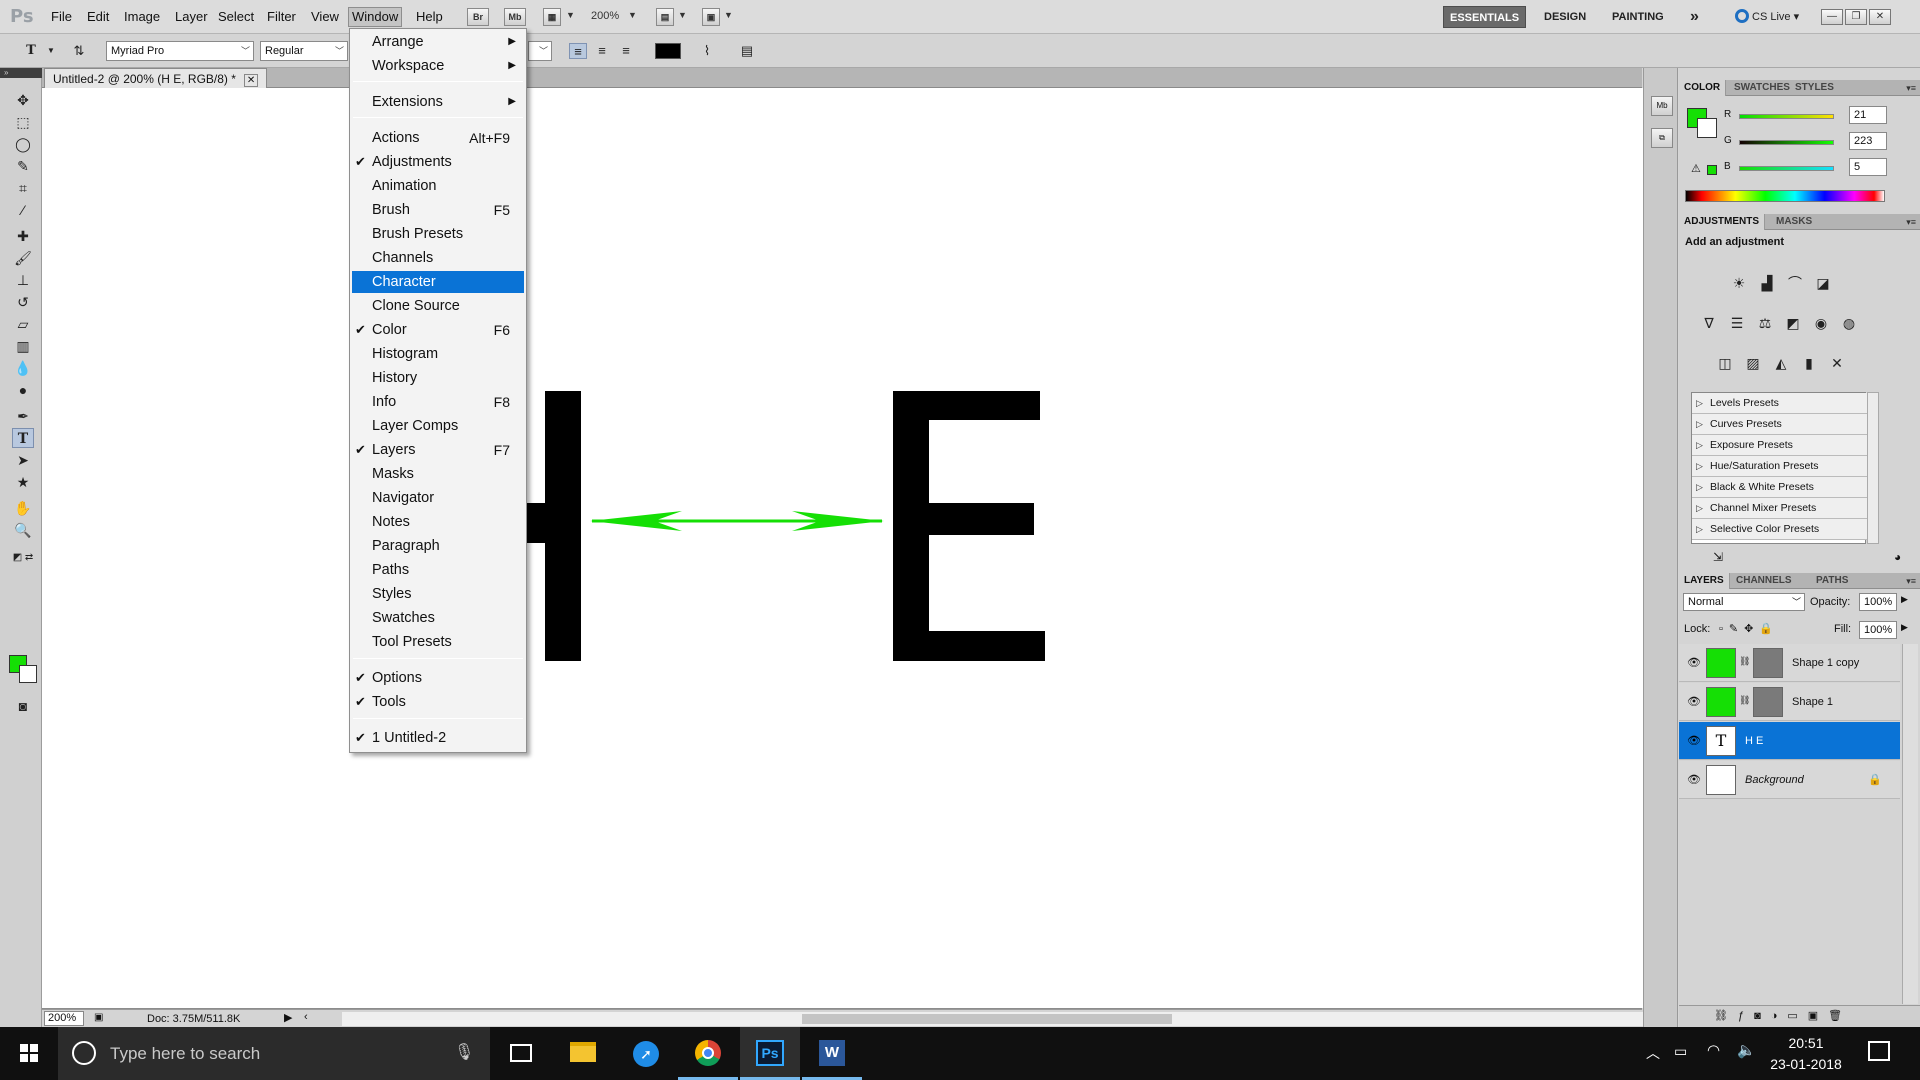 The height and width of the screenshot is (1080, 1920). What do you see at coordinates (438, 450) in the screenshot?
I see `menu-item-layers: ✔ Layers F7` at bounding box center [438, 450].